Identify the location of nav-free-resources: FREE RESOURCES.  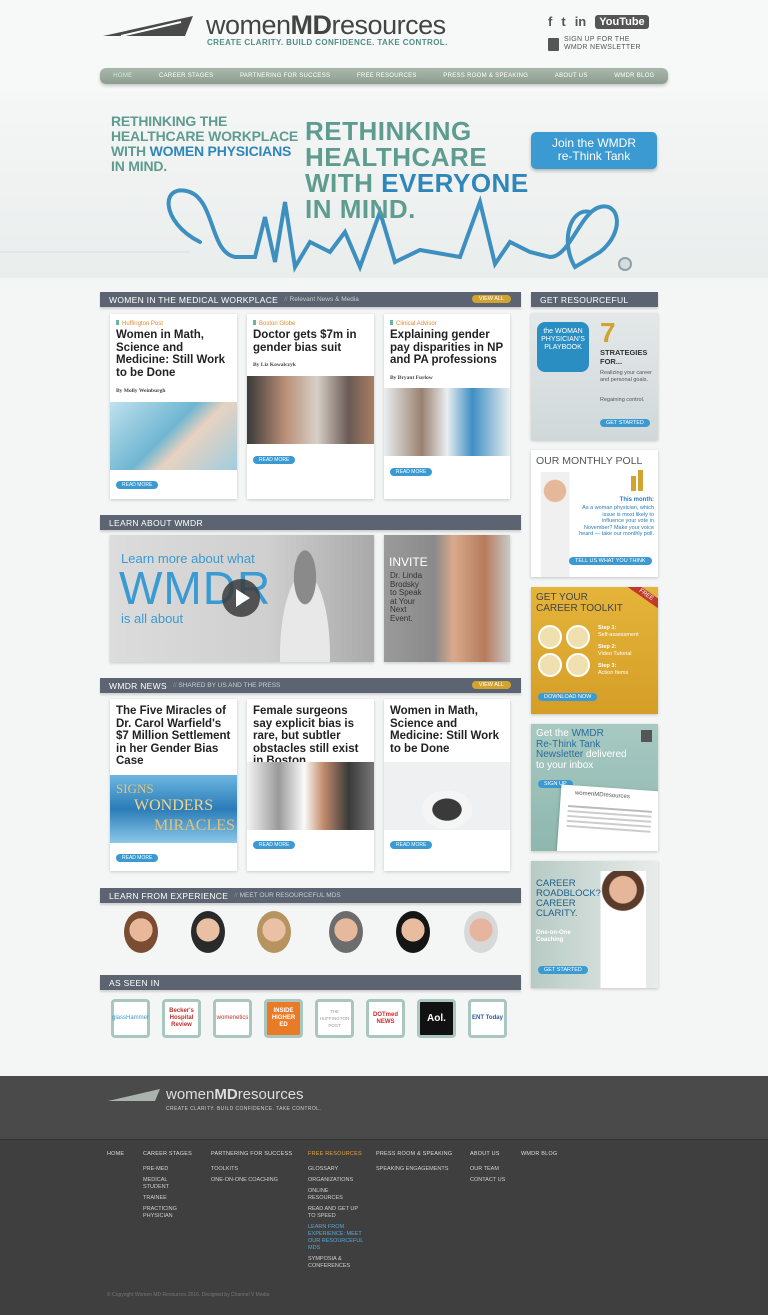
(387, 76).